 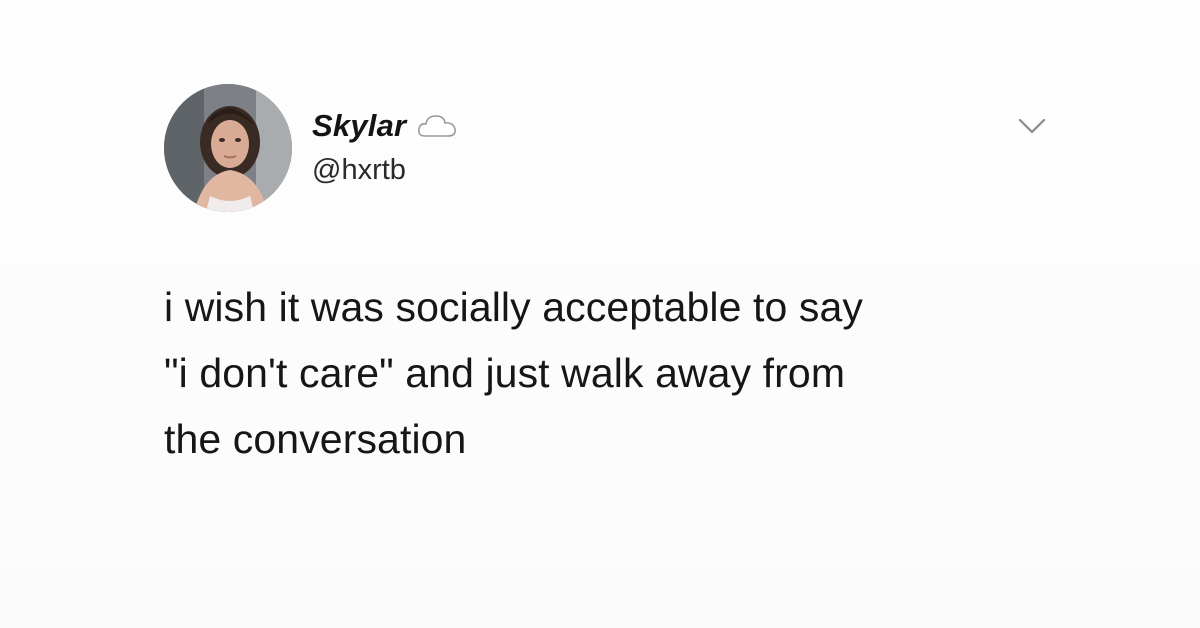 What do you see at coordinates (359, 170) in the screenshot?
I see `author-handle: @hxrtb` at bounding box center [359, 170].